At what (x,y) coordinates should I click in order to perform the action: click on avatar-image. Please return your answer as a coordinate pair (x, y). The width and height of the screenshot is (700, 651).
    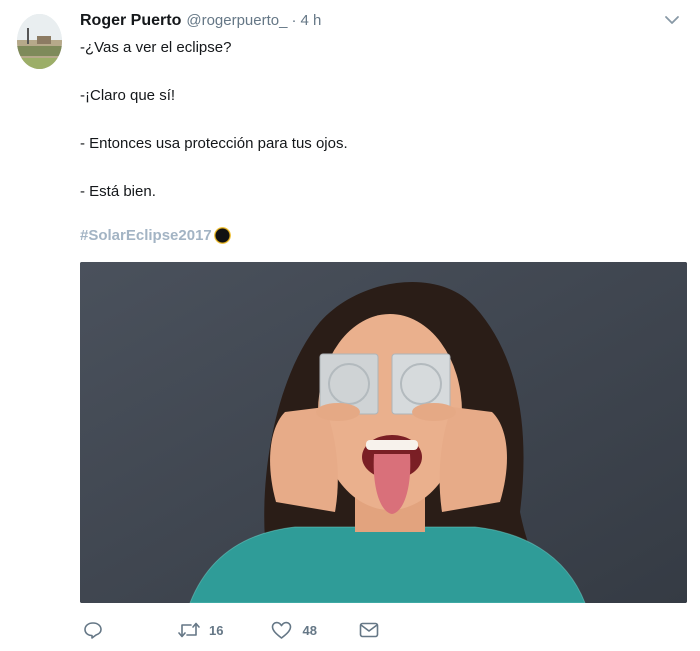
    Looking at the image, I should click on (39, 41).